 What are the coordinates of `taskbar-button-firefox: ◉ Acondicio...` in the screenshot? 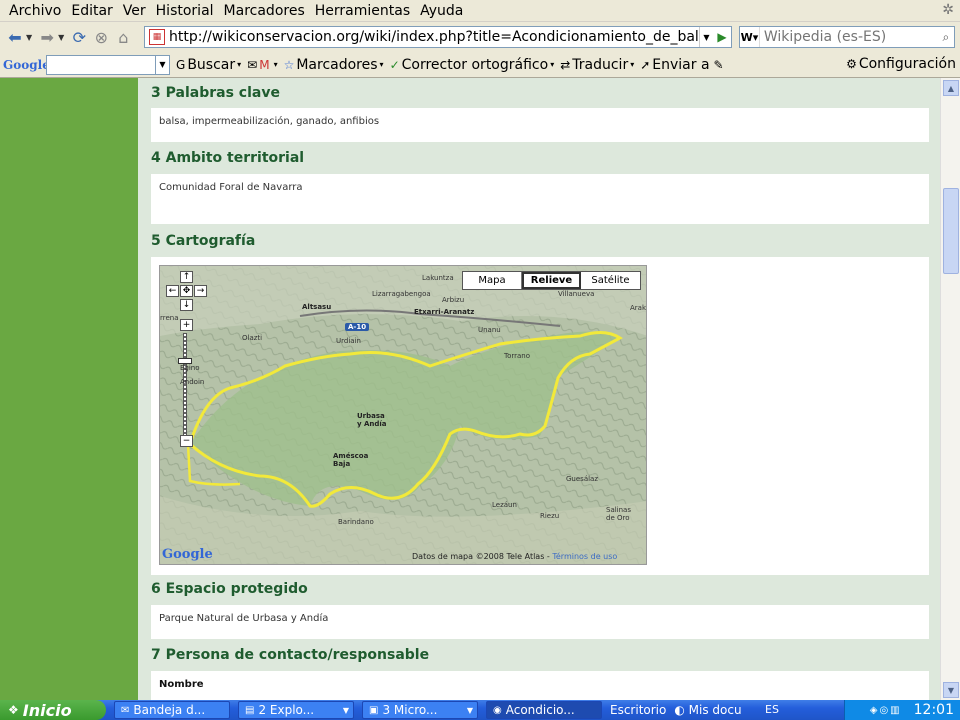 It's located at (544, 710).